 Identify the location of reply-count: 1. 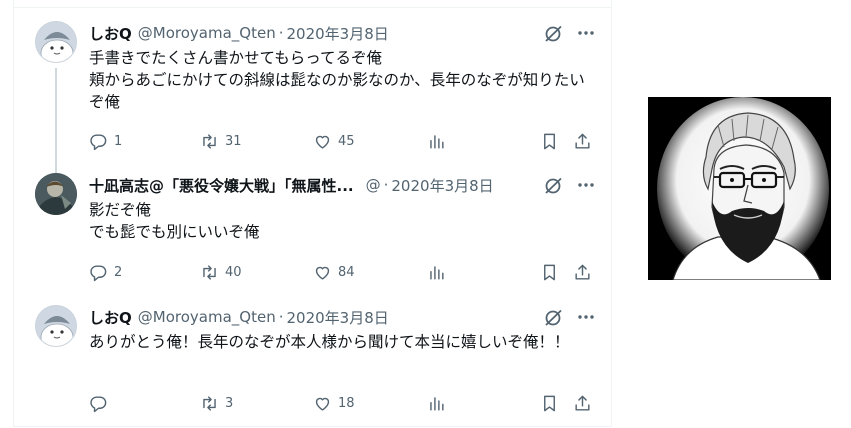
(118, 141).